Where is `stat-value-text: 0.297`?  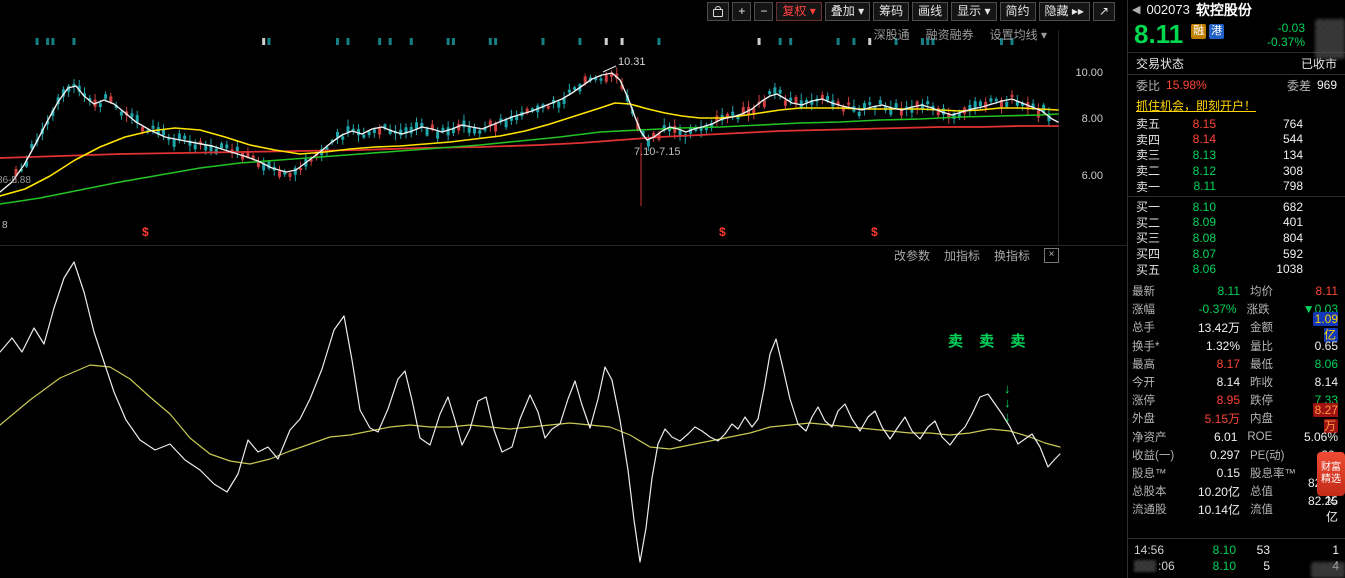 stat-value-text: 0.297 is located at coordinates (1224, 454).